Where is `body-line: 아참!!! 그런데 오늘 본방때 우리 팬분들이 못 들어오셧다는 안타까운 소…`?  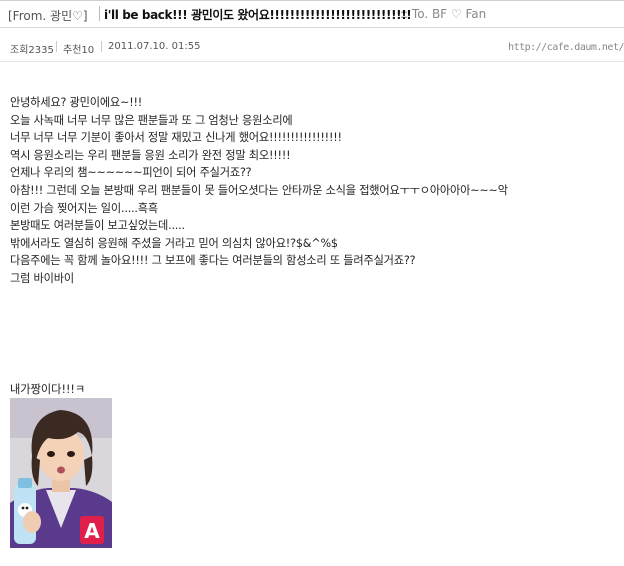
body-line: 아참!!! 그런데 오늘 본방때 우리 팬분들이 못 들어오셧다는 안타까운 소… is located at coordinates (259, 190).